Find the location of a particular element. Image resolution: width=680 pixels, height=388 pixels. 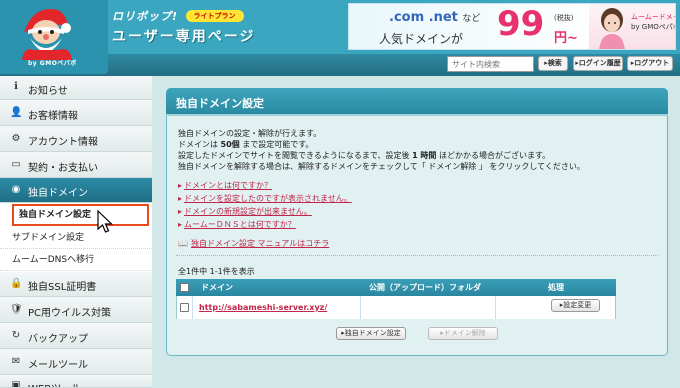

book-icon: 📖 is located at coordinates (183, 243).